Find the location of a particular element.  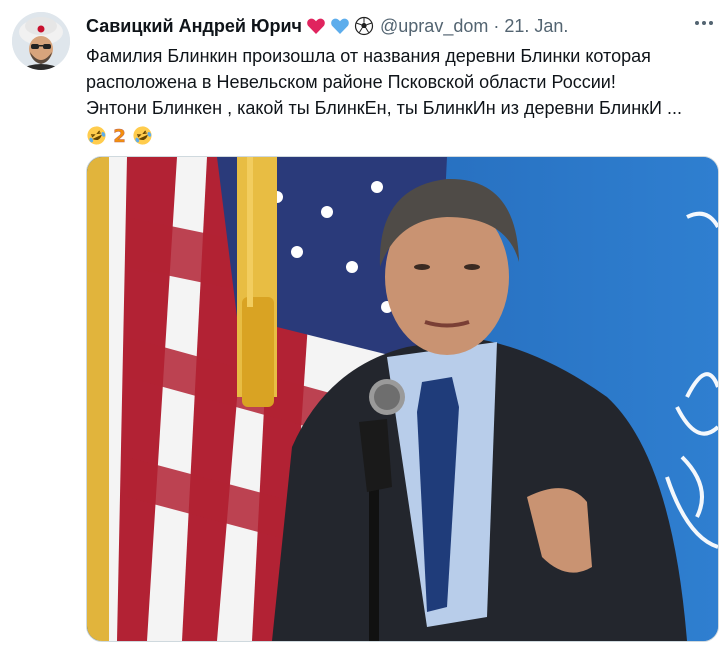

number-2-icon: 2 is located at coordinates (119, 135).